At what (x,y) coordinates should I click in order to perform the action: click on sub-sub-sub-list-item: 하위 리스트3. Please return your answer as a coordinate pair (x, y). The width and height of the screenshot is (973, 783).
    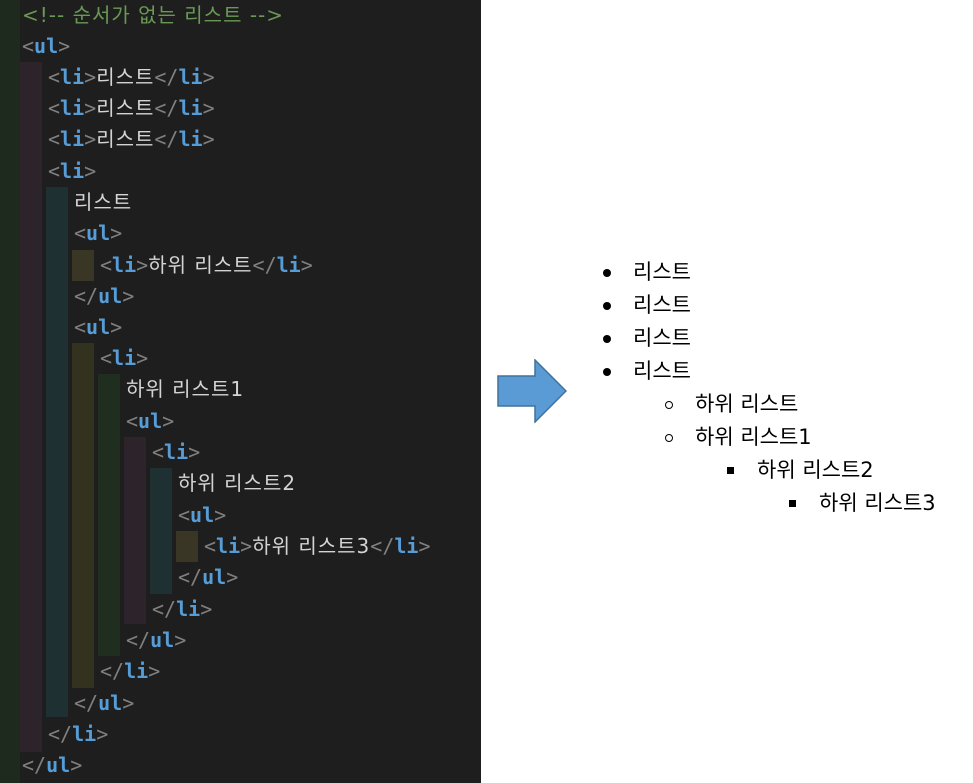
    Looking at the image, I should click on (862, 503).